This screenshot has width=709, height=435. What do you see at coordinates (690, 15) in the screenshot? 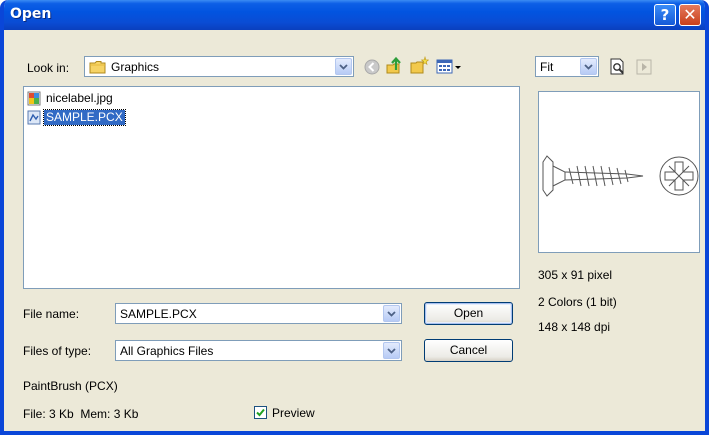
I see `close-button: ✕` at bounding box center [690, 15].